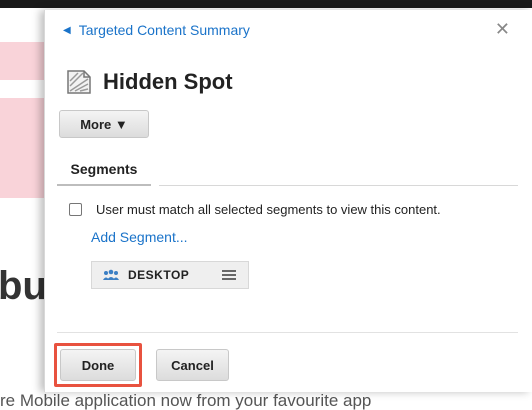 The height and width of the screenshot is (410, 532). What do you see at coordinates (288, 82) in the screenshot?
I see `title-row: Hidden Spot` at bounding box center [288, 82].